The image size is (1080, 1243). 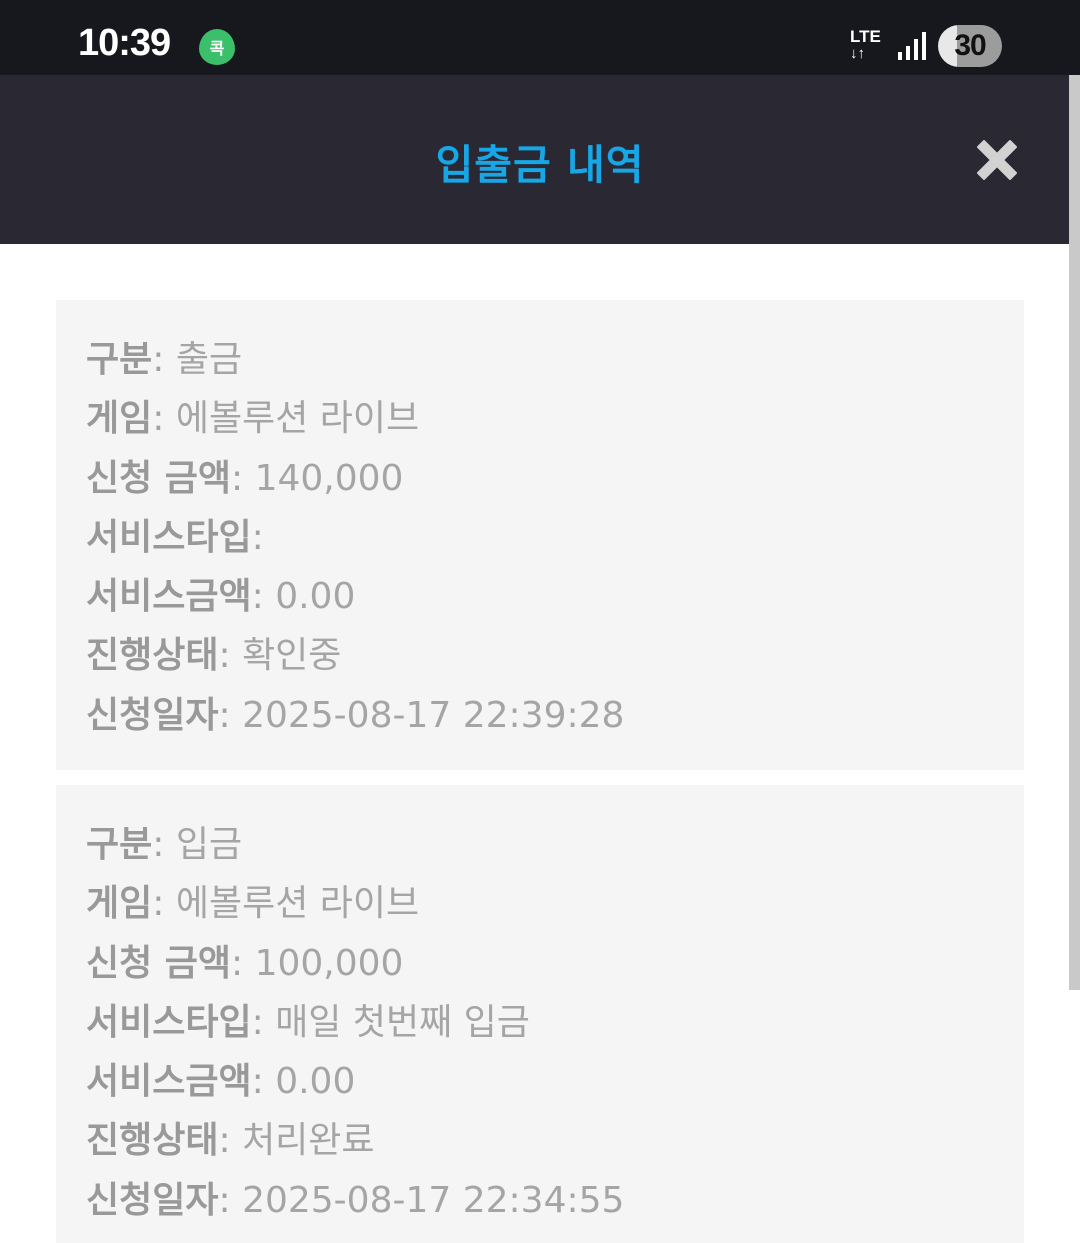 I want to click on type-value: 입금, so click(x=209, y=844).